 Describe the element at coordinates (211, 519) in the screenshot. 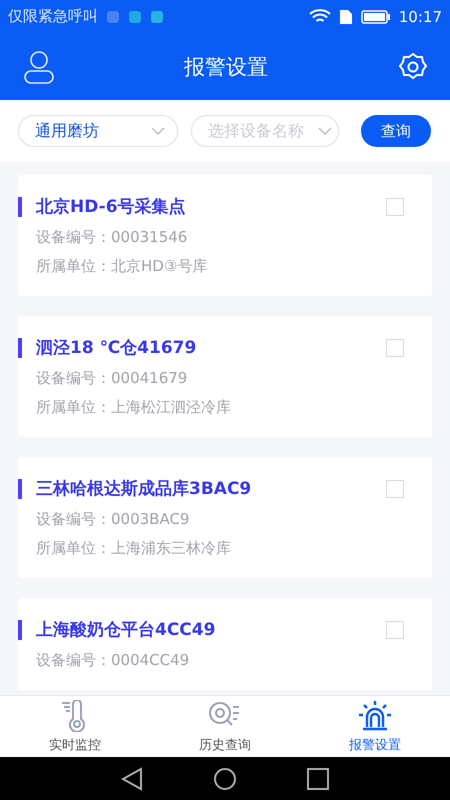

I see `device-field: 设备编号：0003BAC9` at that location.